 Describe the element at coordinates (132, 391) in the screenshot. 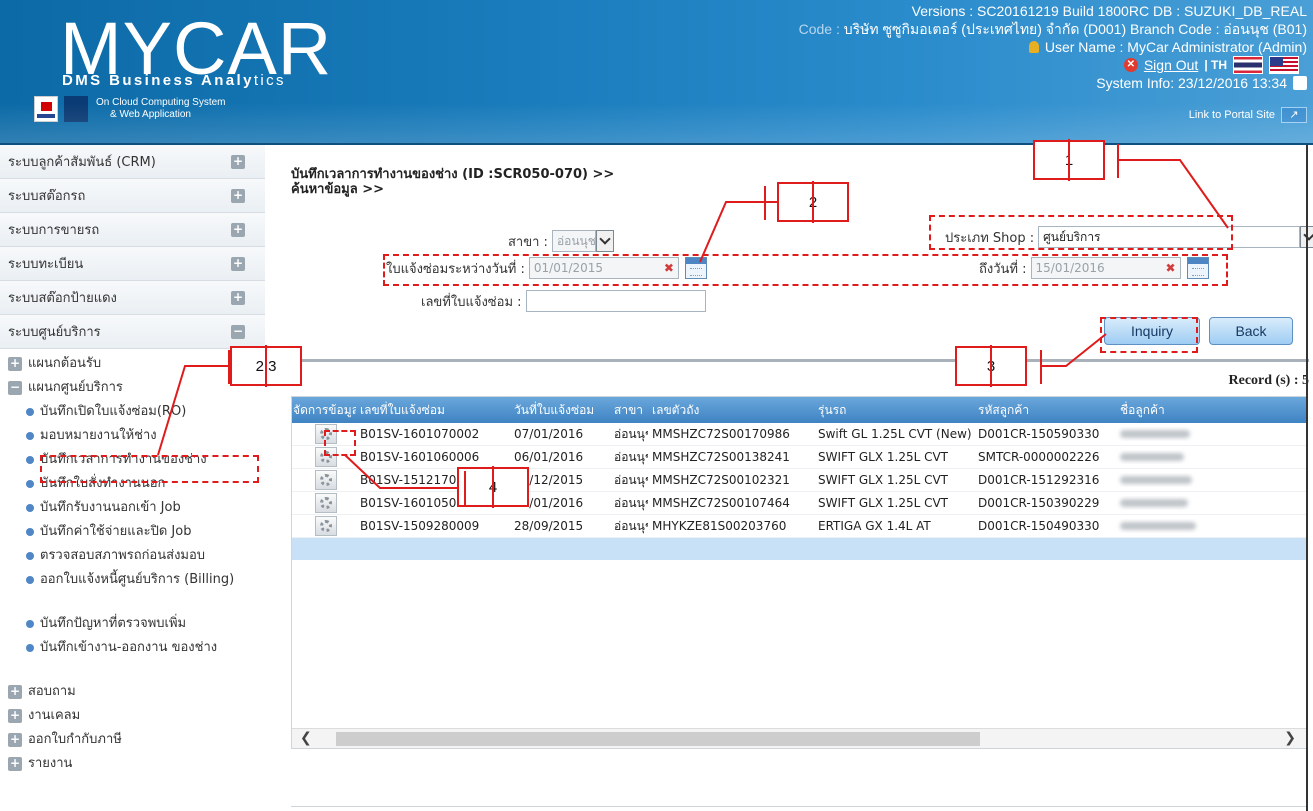

I see `tree-item-service-dept: − แผนกศูนย์บริการ` at that location.